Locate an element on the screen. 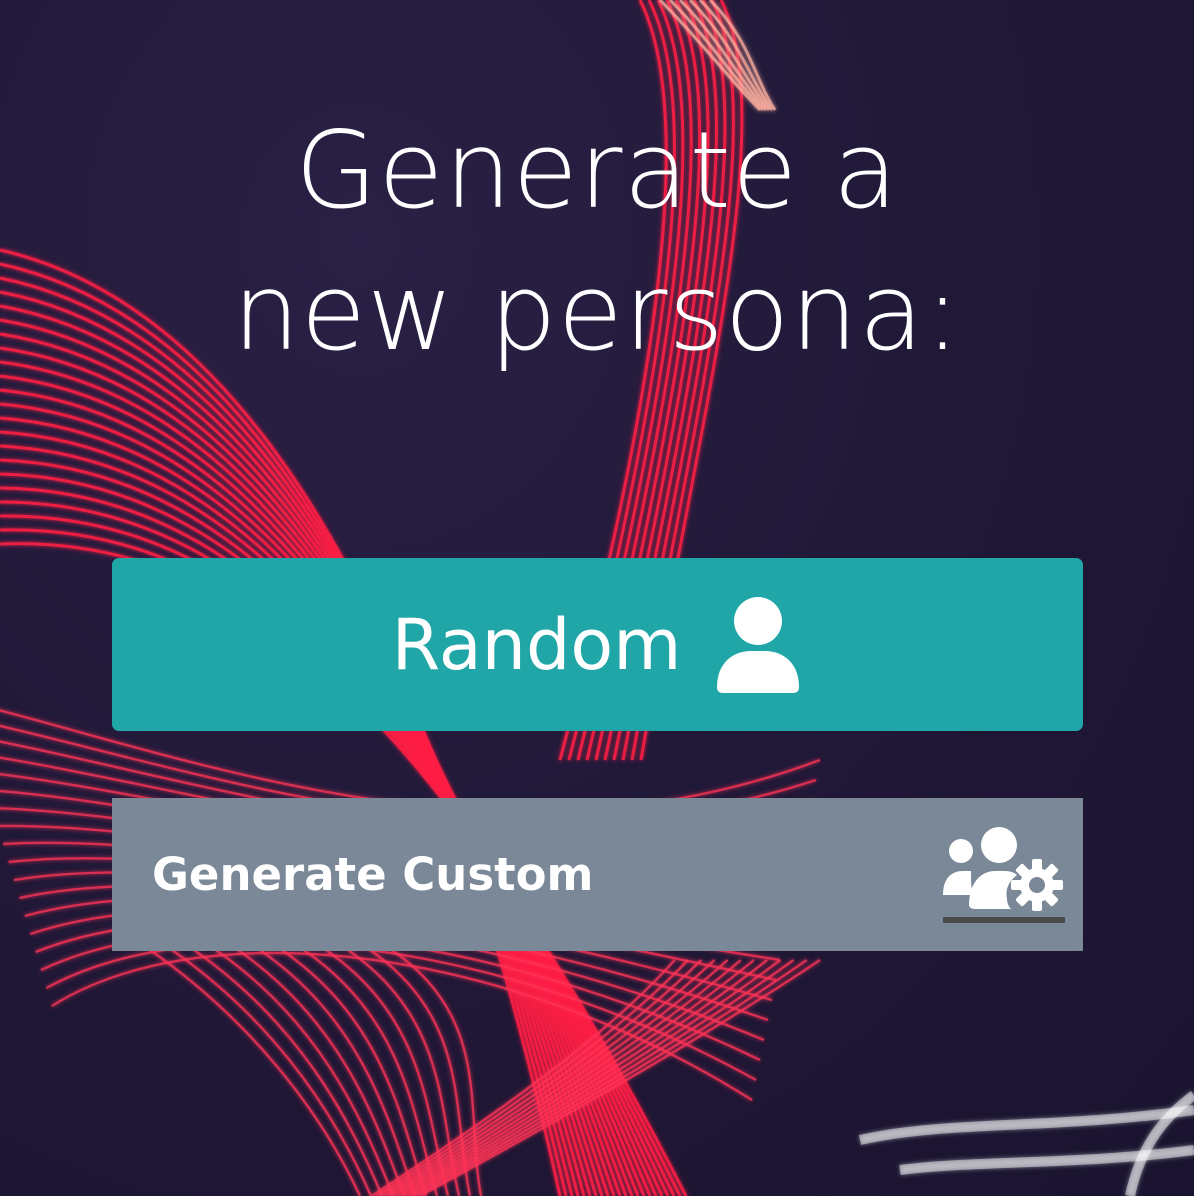  generate-custom-button: Generate Custom is located at coordinates (597, 874).